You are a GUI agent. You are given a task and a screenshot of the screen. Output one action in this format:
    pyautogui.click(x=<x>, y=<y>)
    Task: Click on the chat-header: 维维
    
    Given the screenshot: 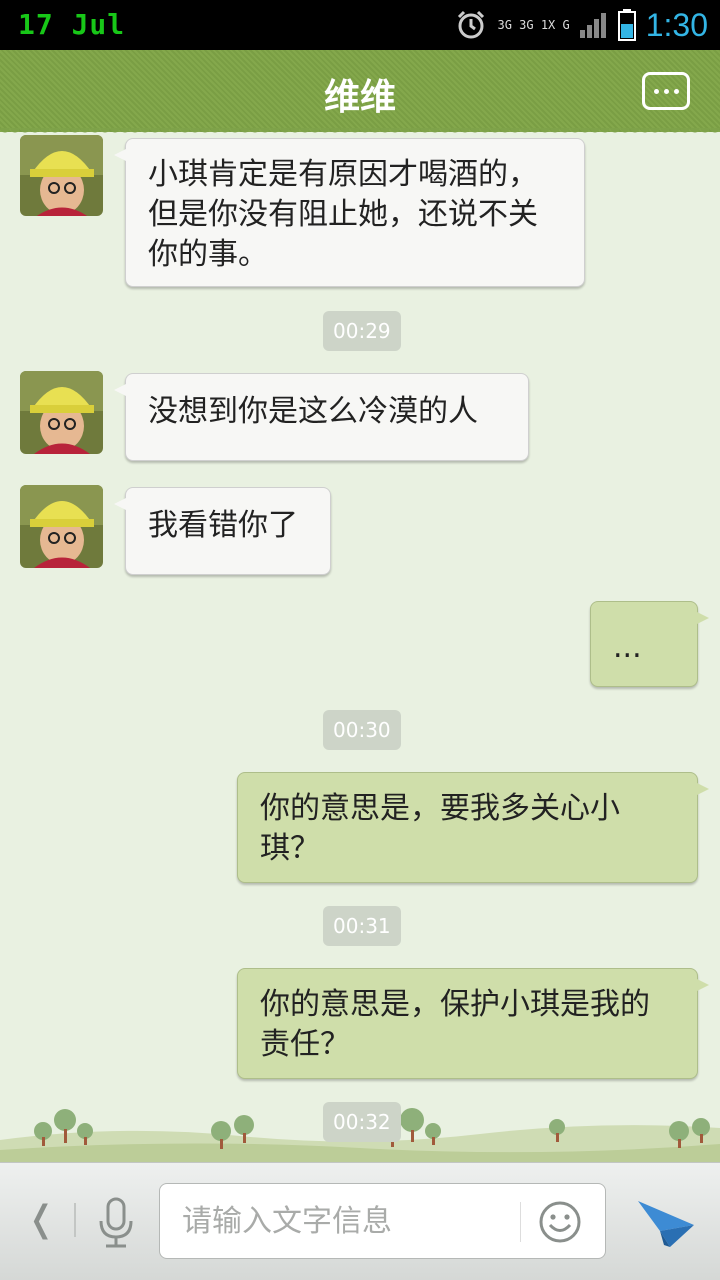 What is the action you would take?
    pyautogui.click(x=360, y=91)
    